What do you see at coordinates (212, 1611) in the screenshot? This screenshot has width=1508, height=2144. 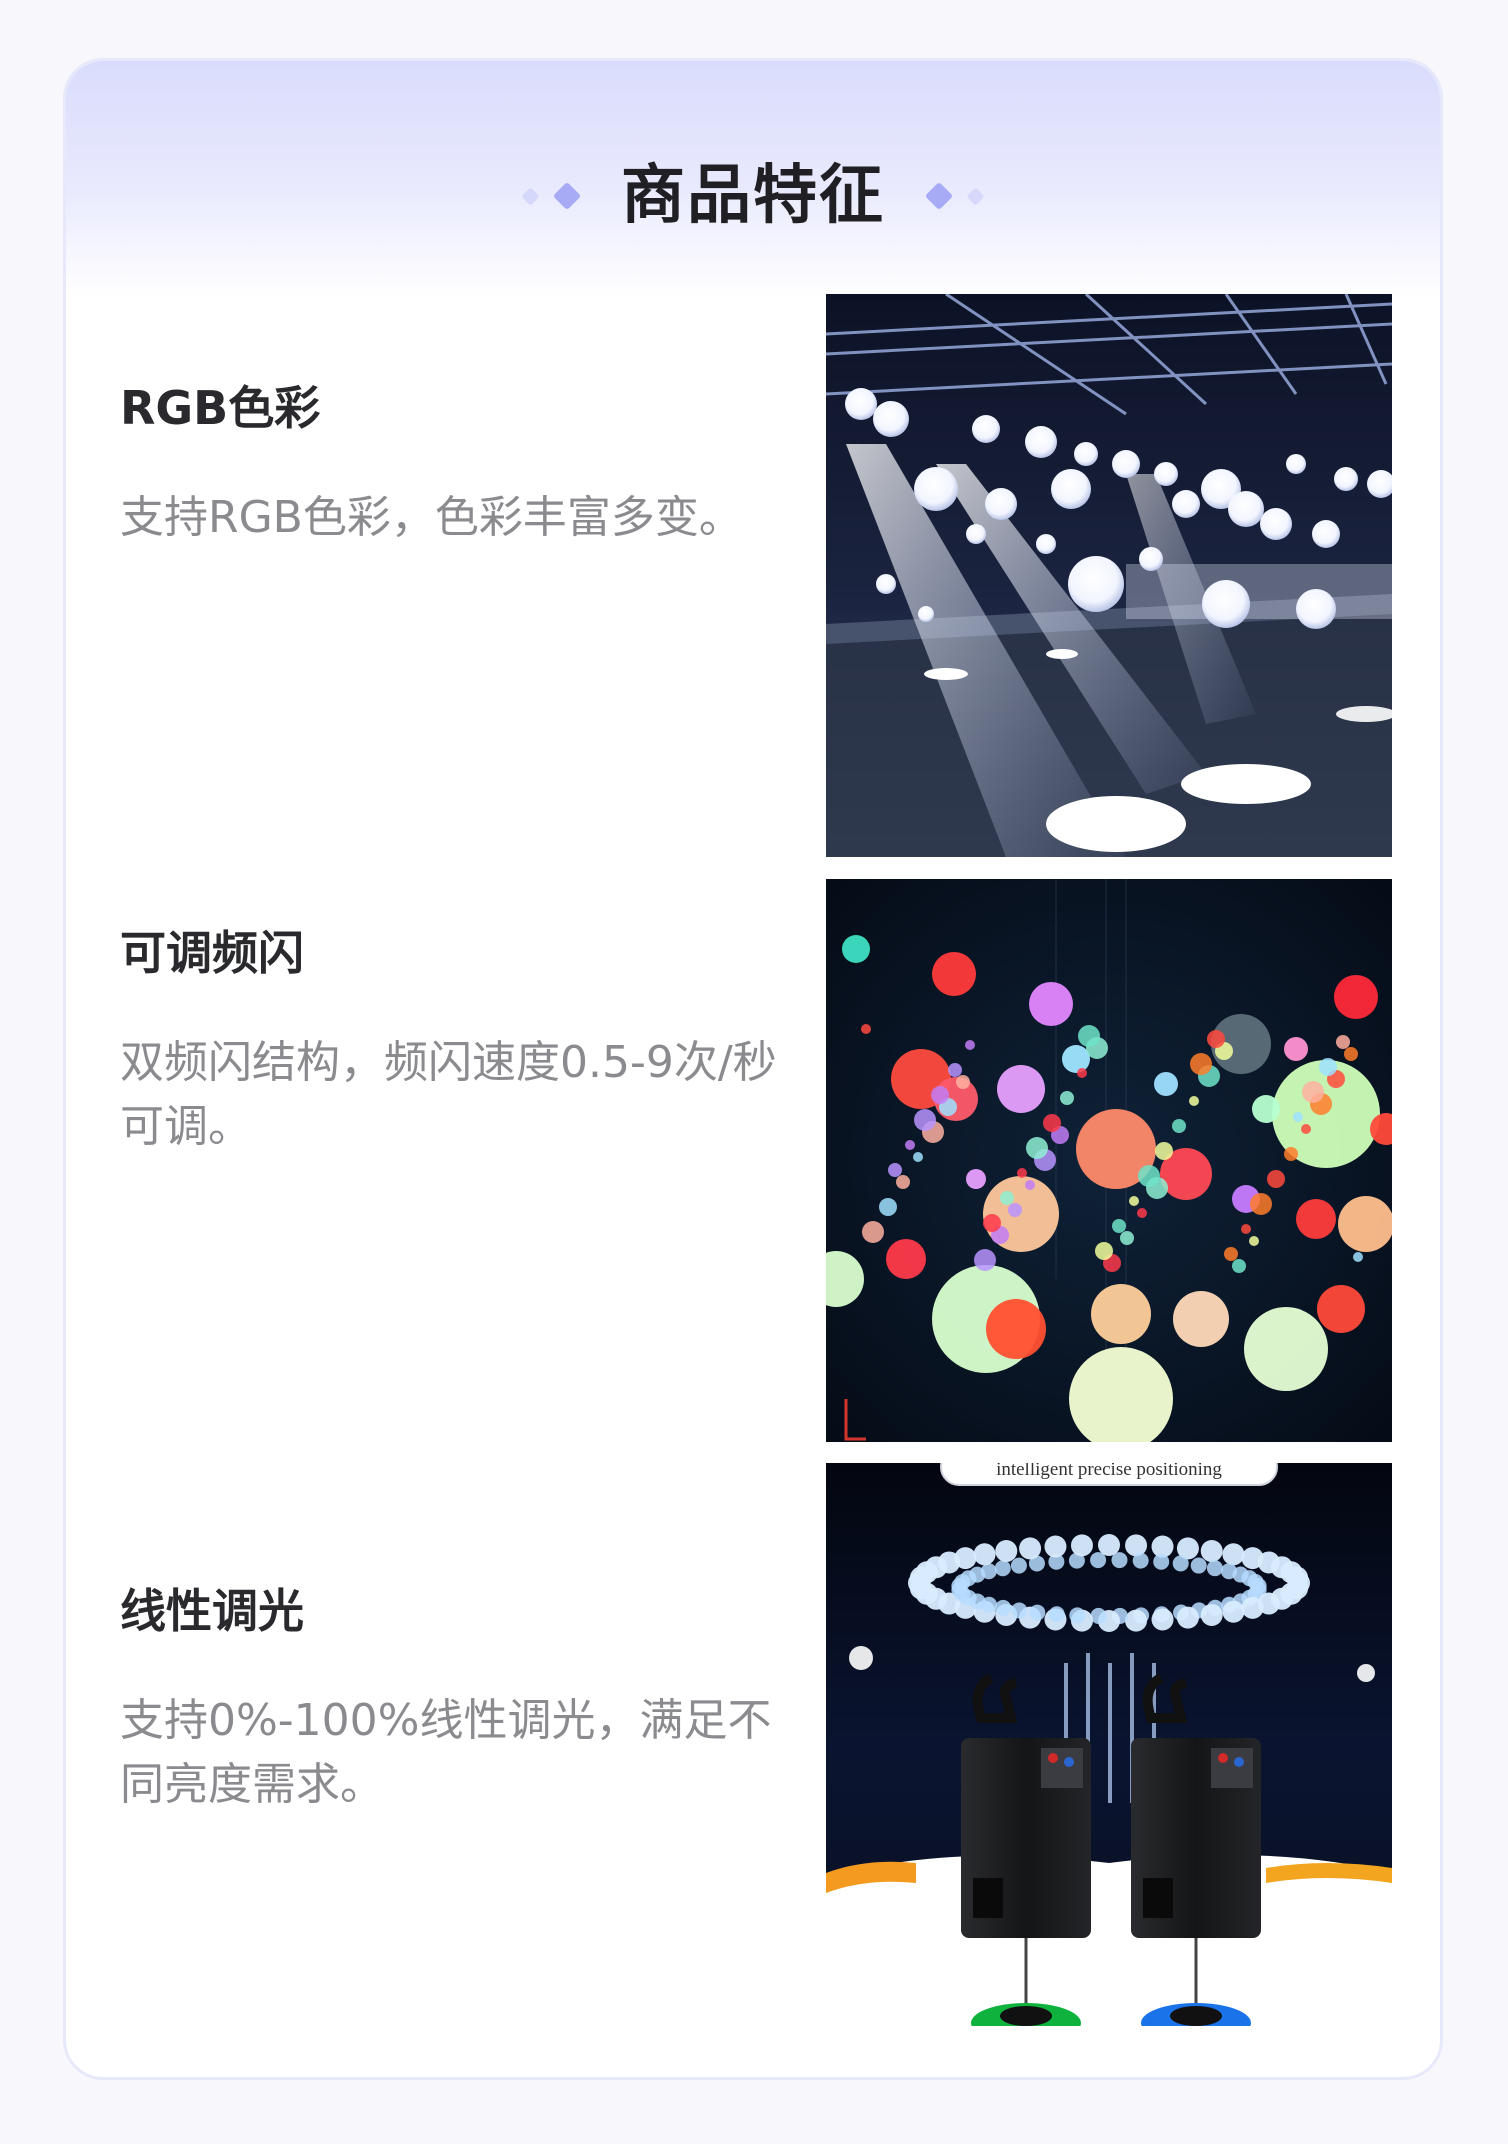 I see `feature-title: 线性调光` at bounding box center [212, 1611].